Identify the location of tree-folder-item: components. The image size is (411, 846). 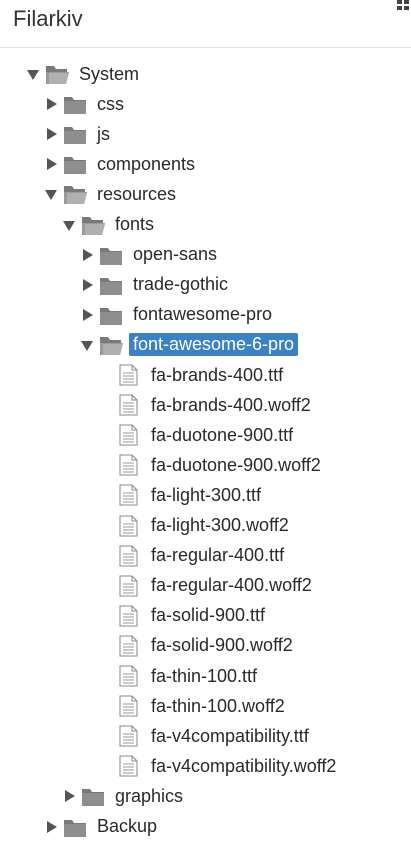
(121, 164).